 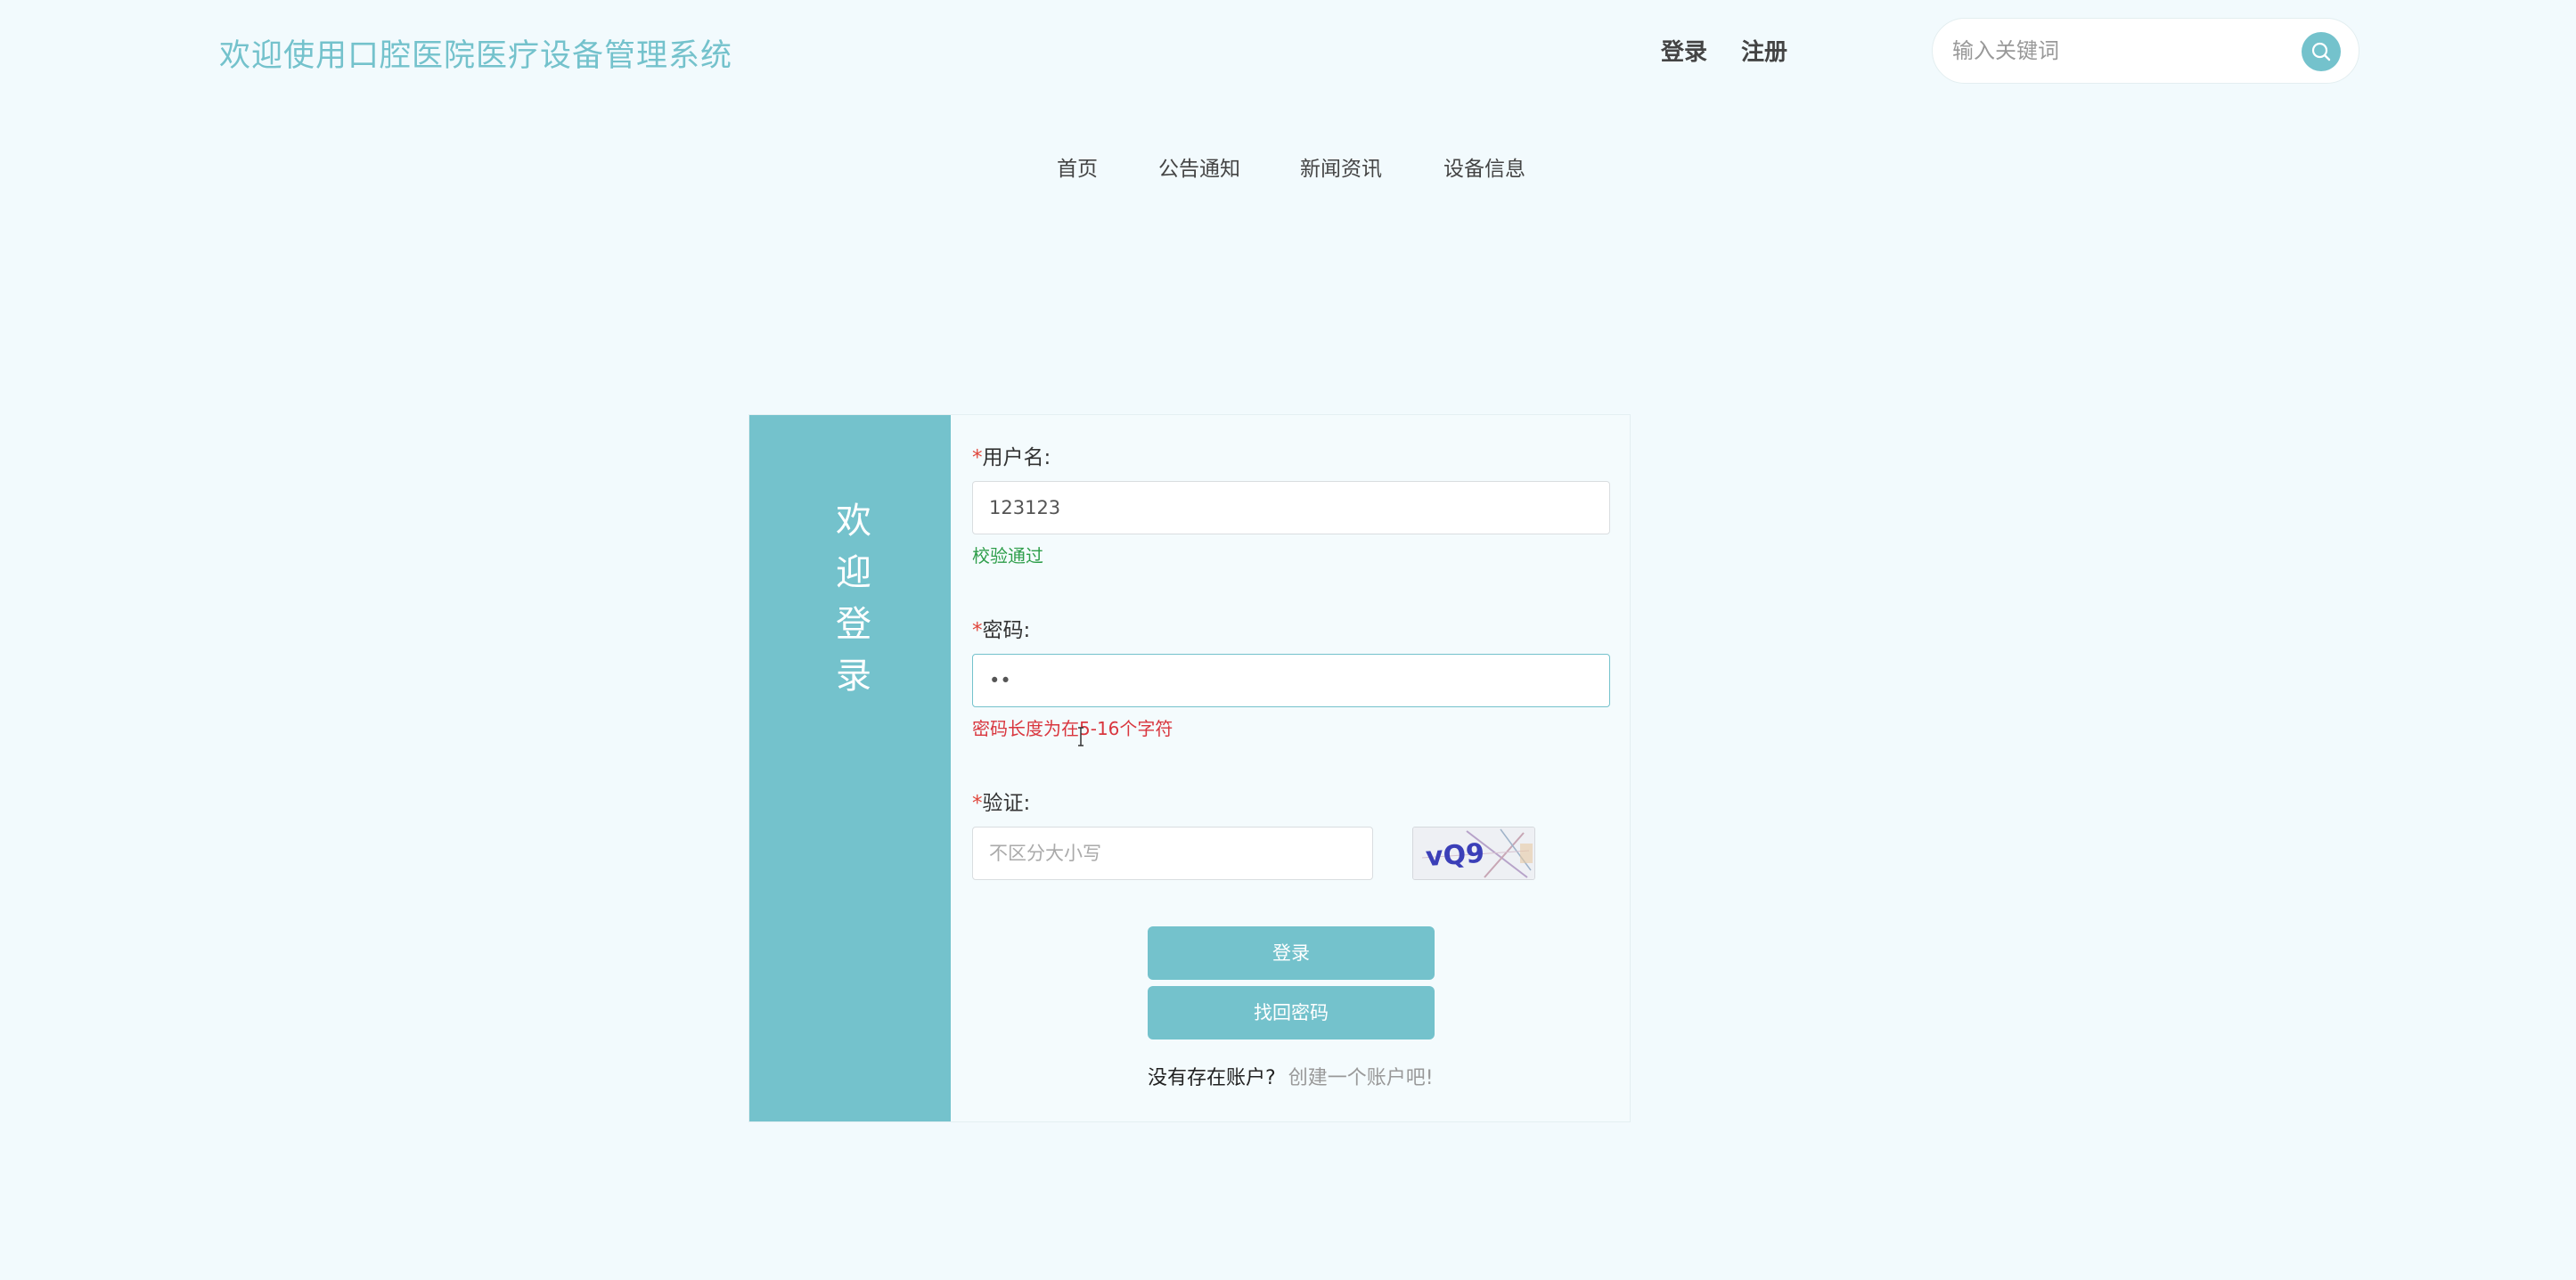 What do you see at coordinates (1341, 166) in the screenshot?
I see `nav-item-news: 新闻资讯` at bounding box center [1341, 166].